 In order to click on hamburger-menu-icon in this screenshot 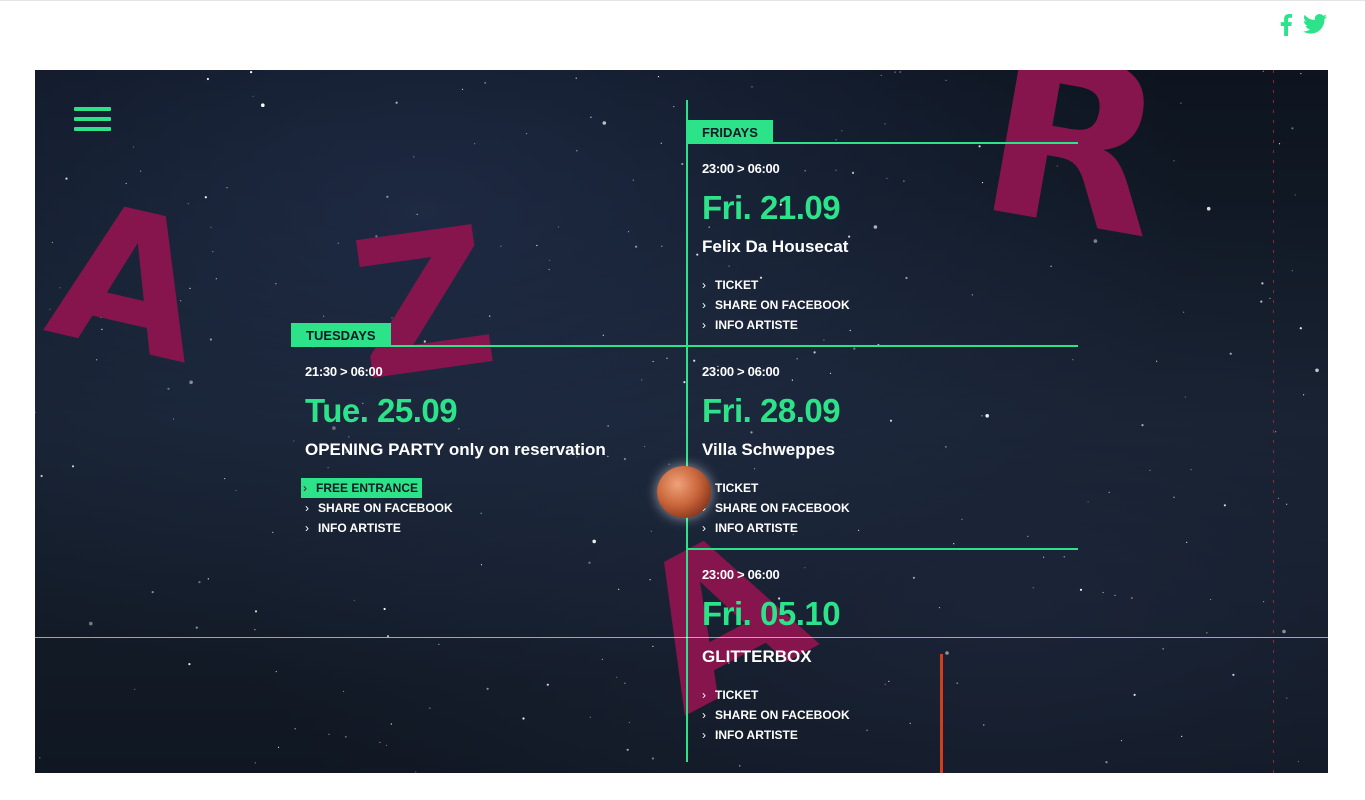, I will do `click(92, 120)`.